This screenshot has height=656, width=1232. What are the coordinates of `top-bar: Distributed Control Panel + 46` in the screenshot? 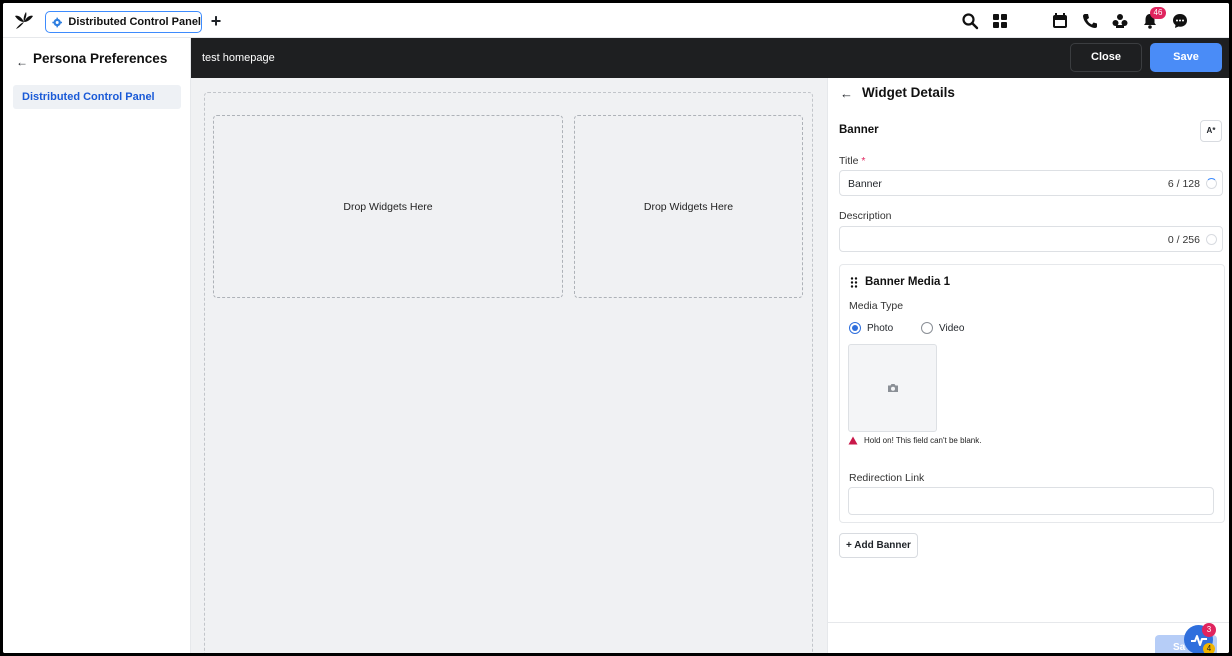 It's located at (616, 20).